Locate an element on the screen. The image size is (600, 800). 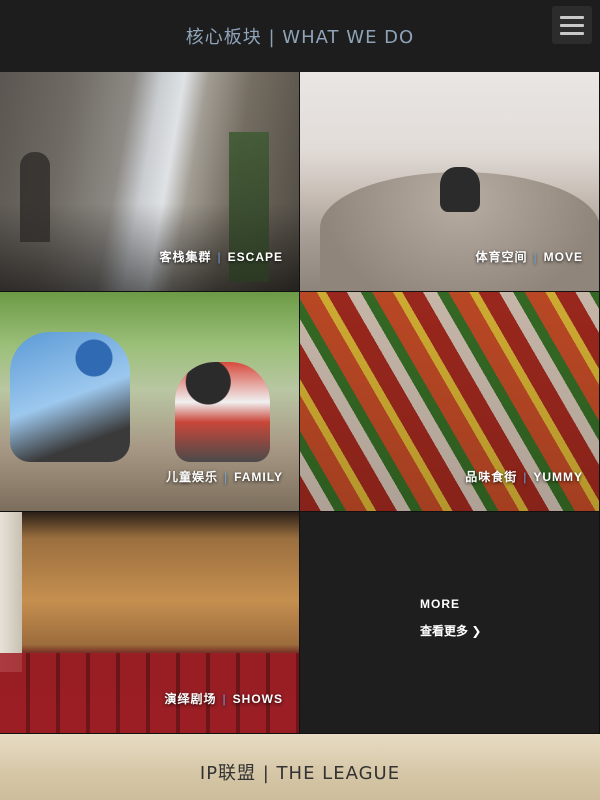
tile-caption: 客栈集群 | ESCAPE is located at coordinates (222, 256).